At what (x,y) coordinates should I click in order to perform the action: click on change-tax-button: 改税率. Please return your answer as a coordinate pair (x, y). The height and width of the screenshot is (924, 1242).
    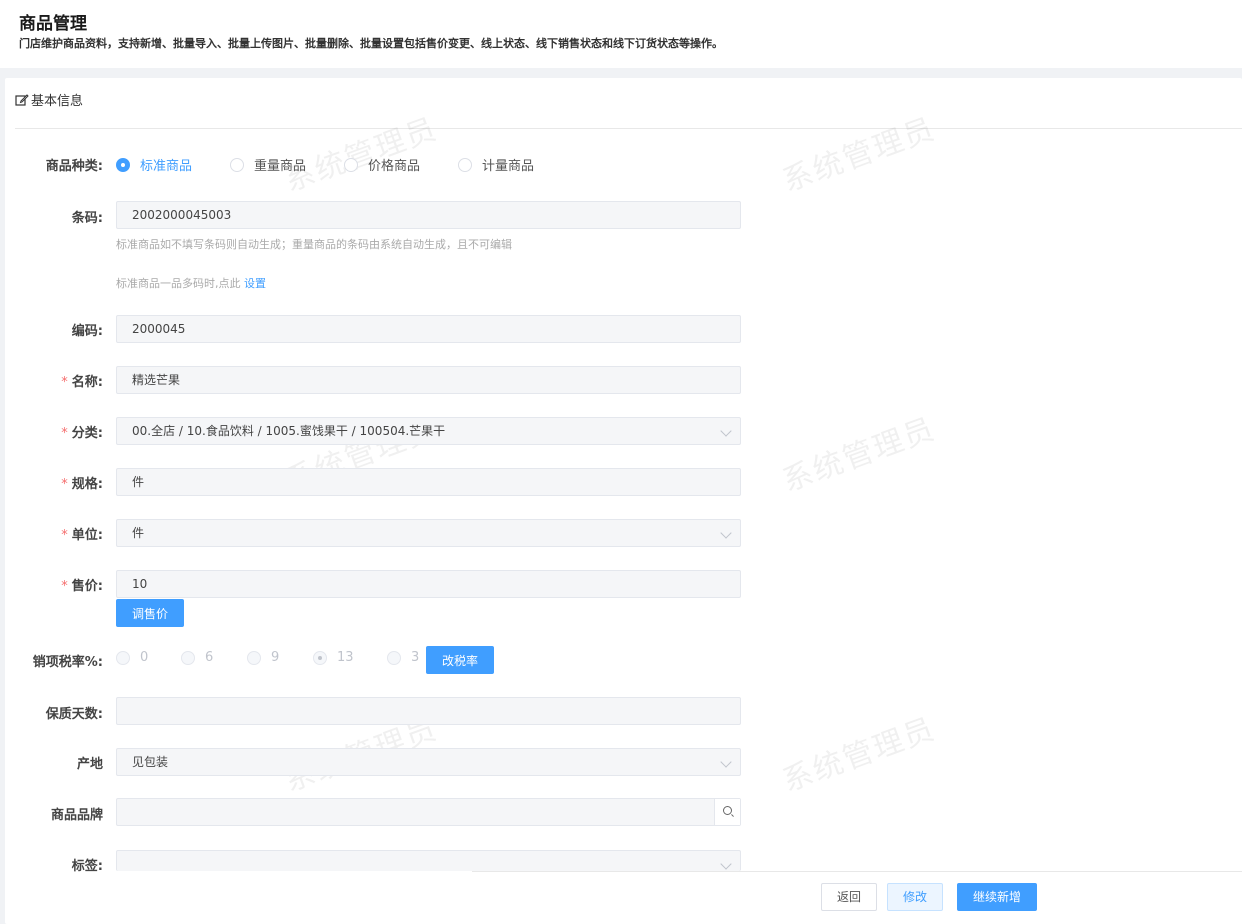
    Looking at the image, I should click on (460, 660).